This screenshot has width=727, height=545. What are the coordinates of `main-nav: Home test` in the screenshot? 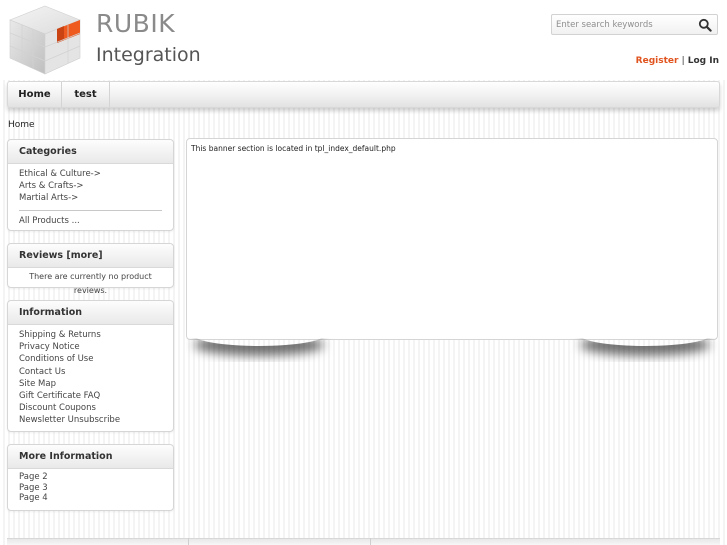 It's located at (363, 94).